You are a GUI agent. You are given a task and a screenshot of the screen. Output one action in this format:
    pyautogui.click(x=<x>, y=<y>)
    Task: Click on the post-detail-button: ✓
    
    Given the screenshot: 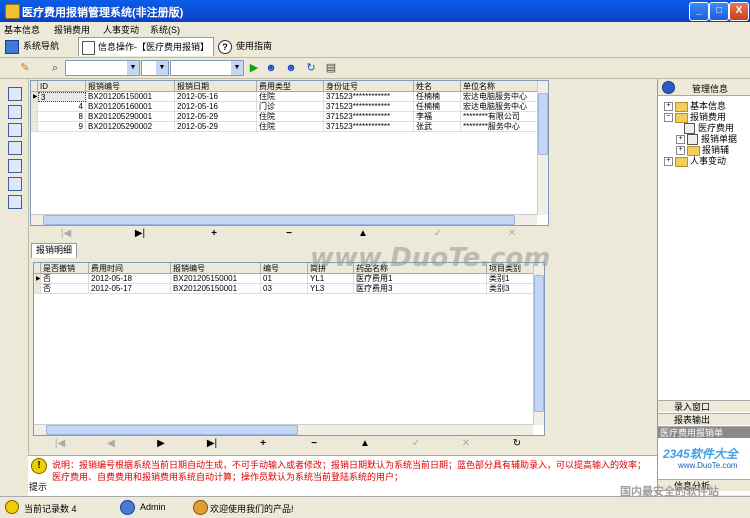 What is the action you would take?
    pyautogui.click(x=416, y=443)
    